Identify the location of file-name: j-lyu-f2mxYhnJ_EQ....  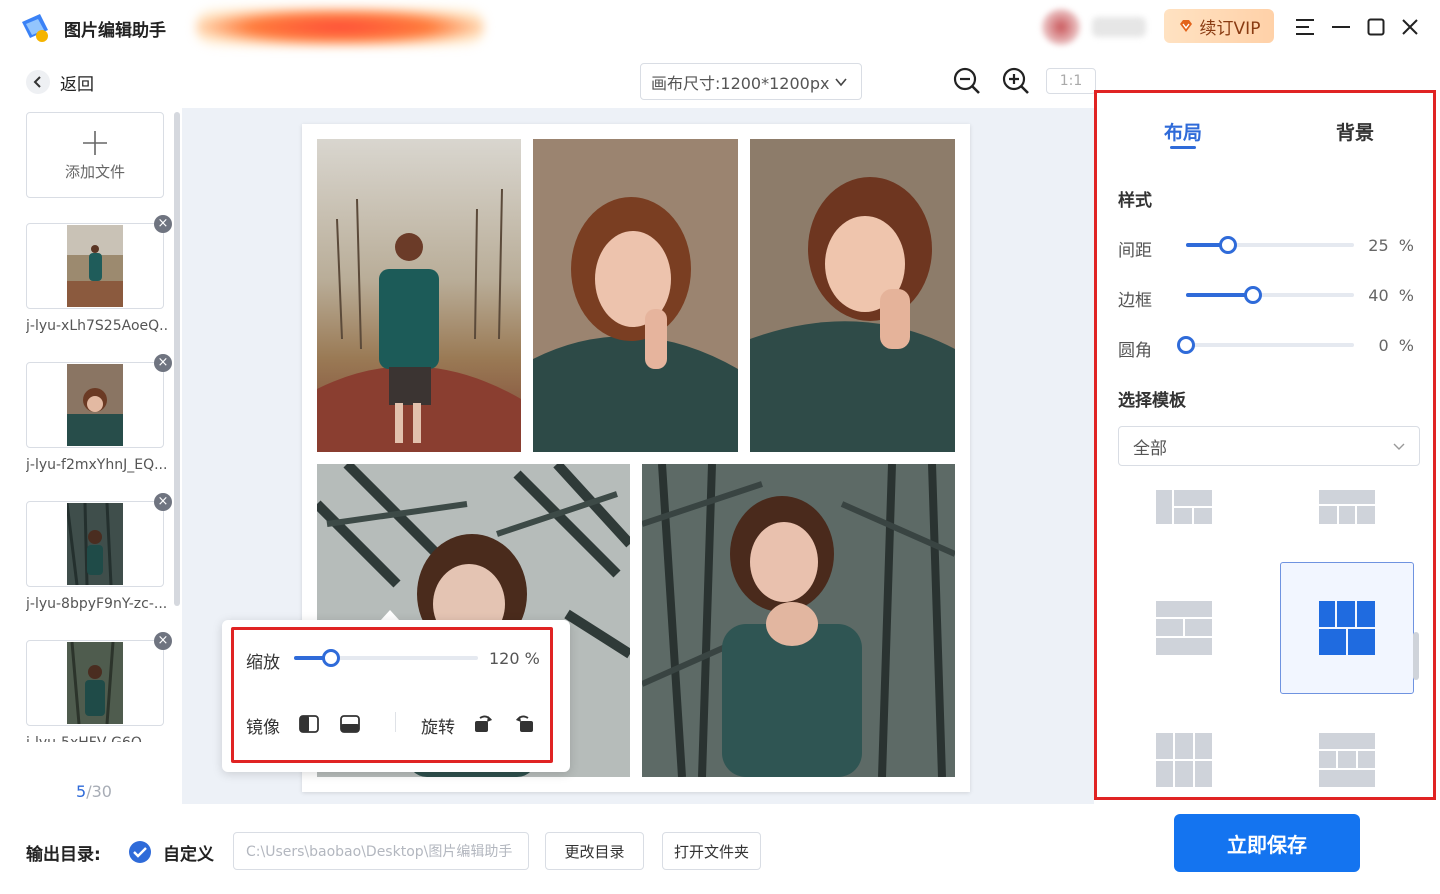
(97, 465).